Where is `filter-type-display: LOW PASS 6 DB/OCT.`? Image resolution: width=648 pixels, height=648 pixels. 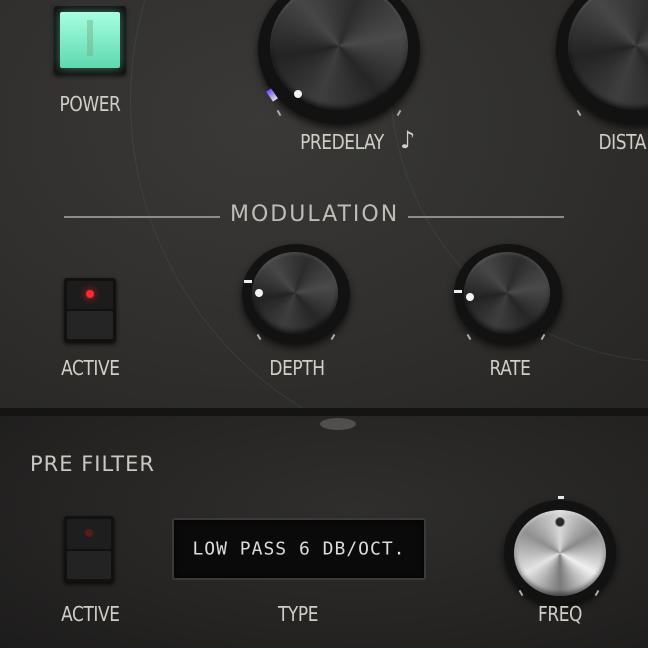 filter-type-display: LOW PASS 6 DB/OCT. is located at coordinates (299, 549).